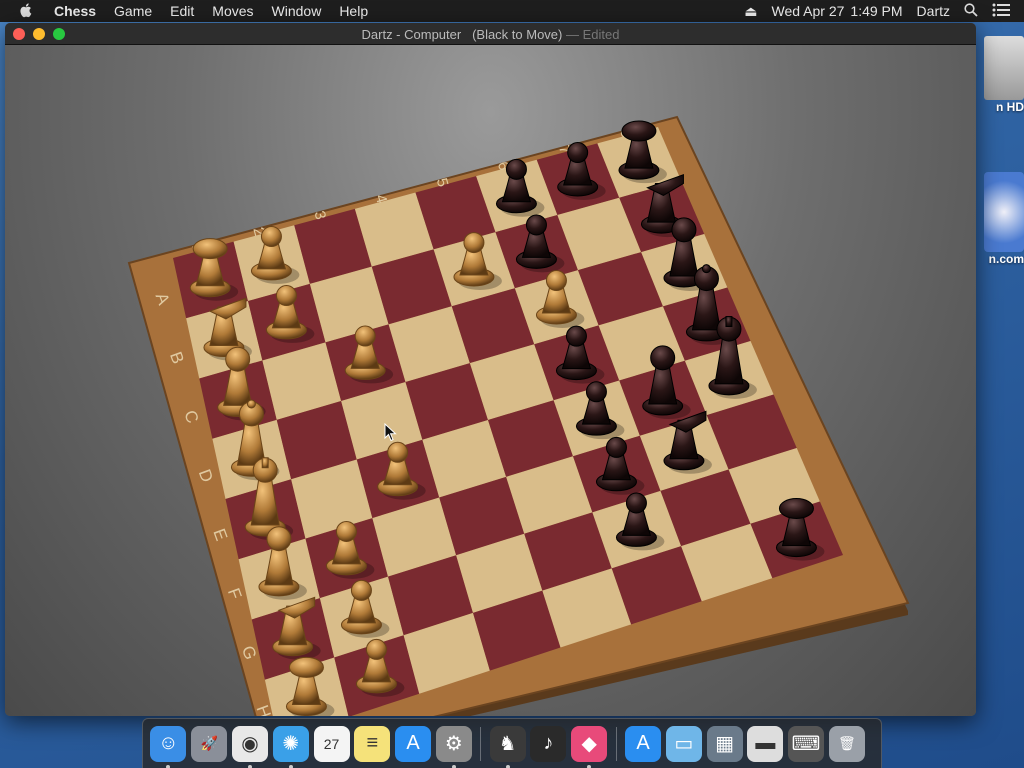 The height and width of the screenshot is (768, 1024). Describe the element at coordinates (29, 11) in the screenshot. I see `apple-icon` at that location.